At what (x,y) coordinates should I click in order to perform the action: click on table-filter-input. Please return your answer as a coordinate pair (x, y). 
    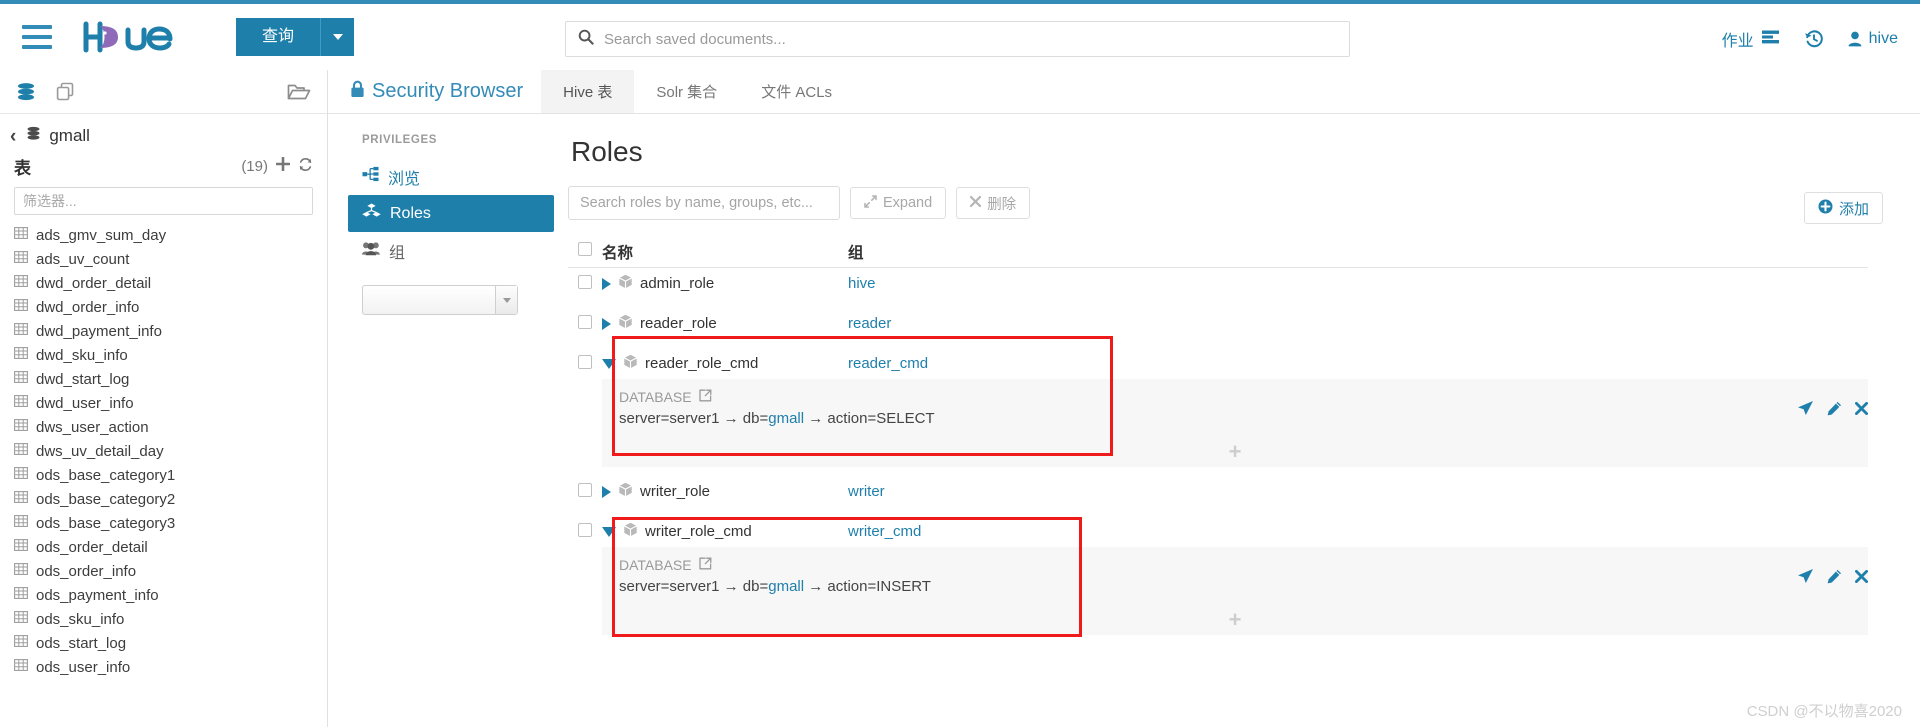
    Looking at the image, I should click on (163, 201).